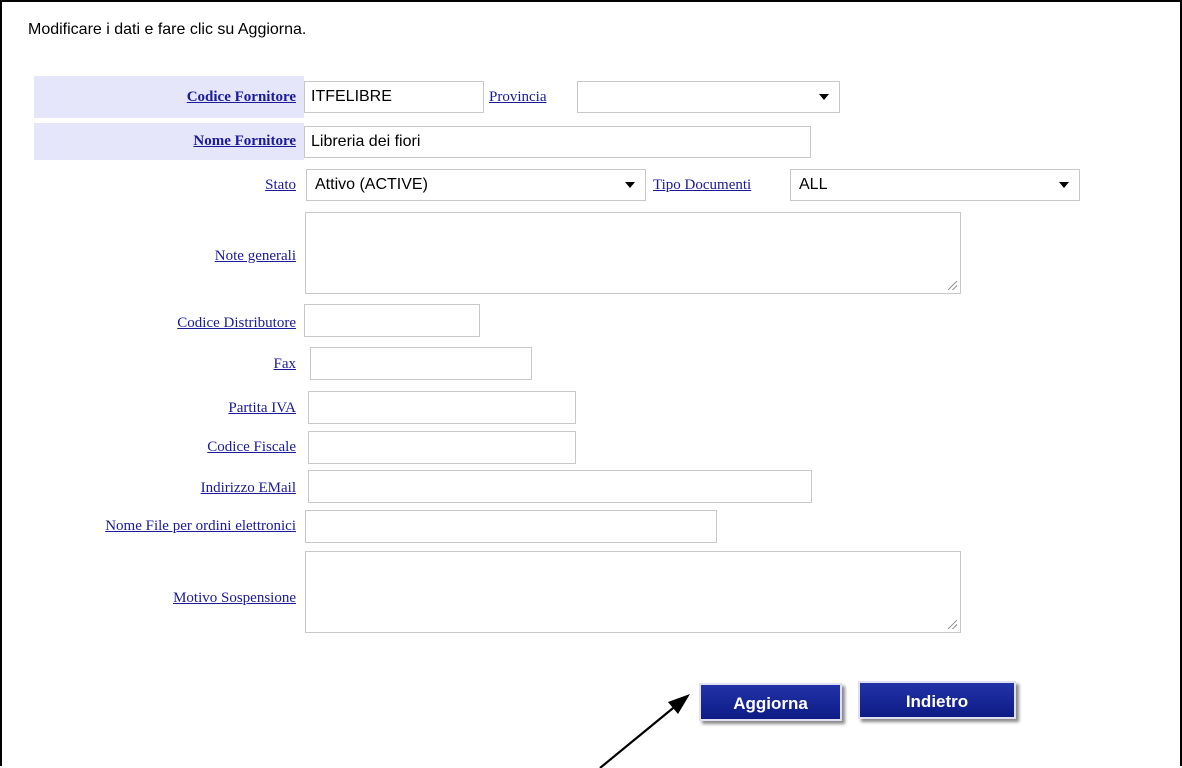 This screenshot has height=768, width=1182. I want to click on arrow-annotation-icon, so click(644, 731).